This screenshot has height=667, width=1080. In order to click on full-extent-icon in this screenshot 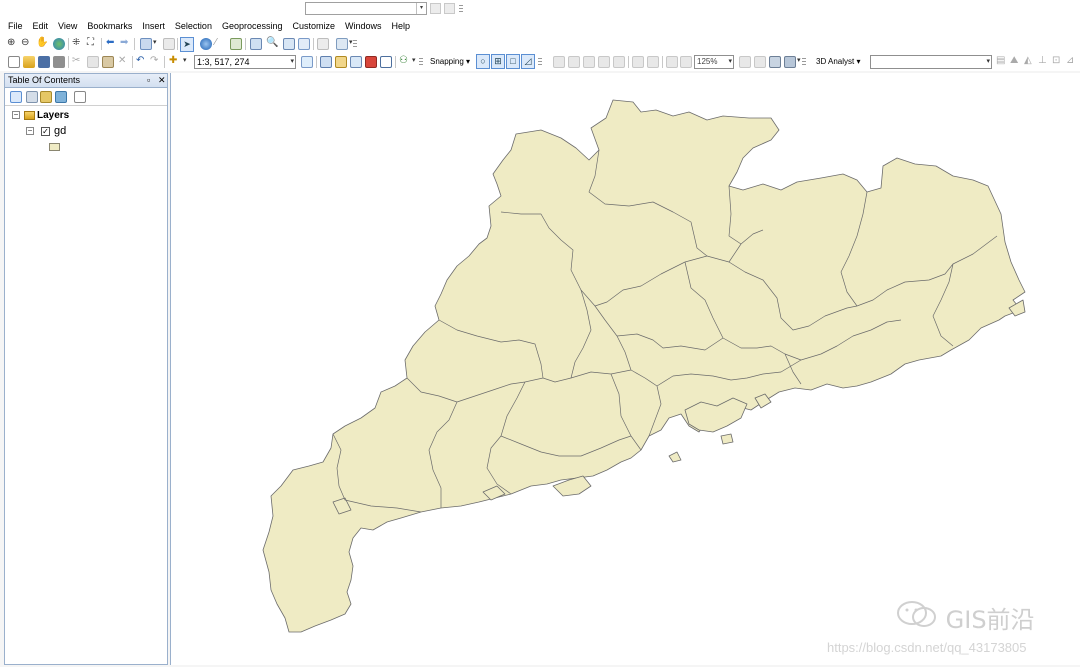, I will do `click(59, 44)`.